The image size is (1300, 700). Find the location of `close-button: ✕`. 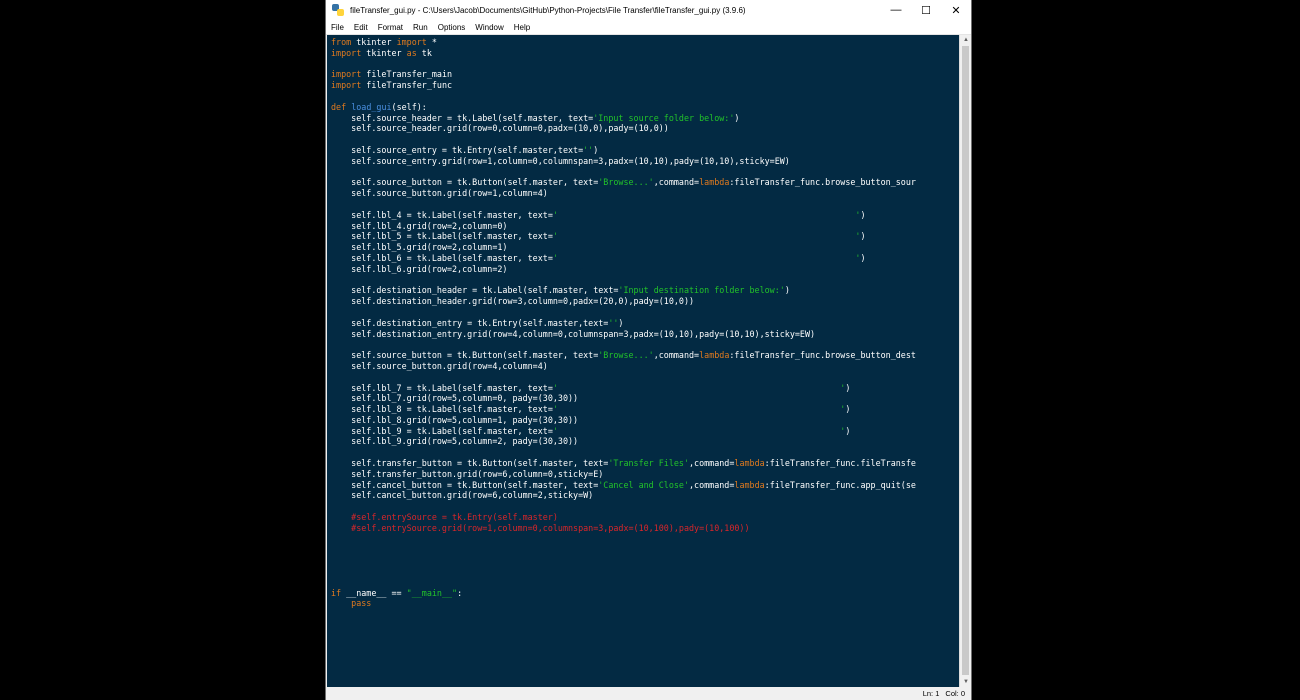

close-button: ✕ is located at coordinates (956, 10).